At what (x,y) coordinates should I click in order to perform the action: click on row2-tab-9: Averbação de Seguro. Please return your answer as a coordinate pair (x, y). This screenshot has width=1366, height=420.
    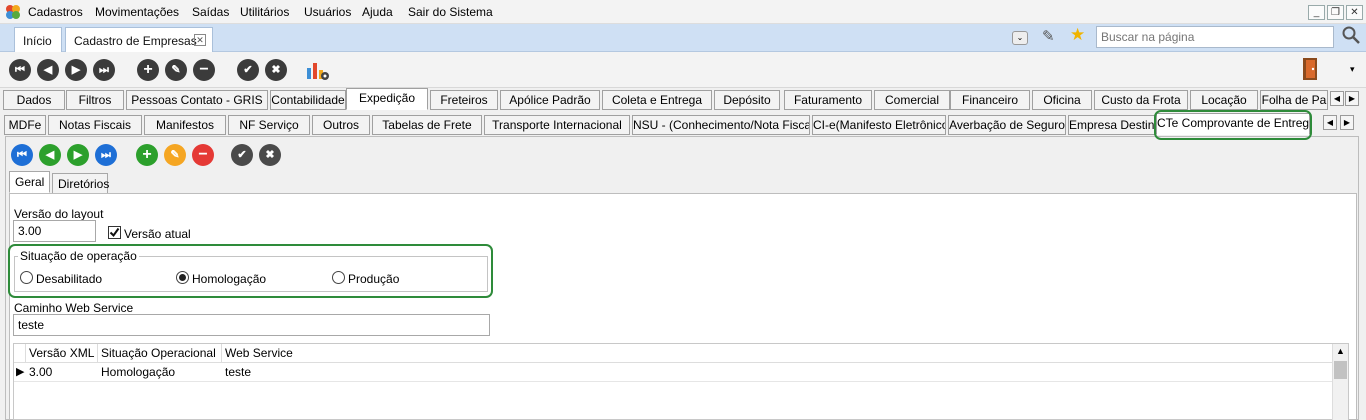
    Looking at the image, I should click on (1007, 125).